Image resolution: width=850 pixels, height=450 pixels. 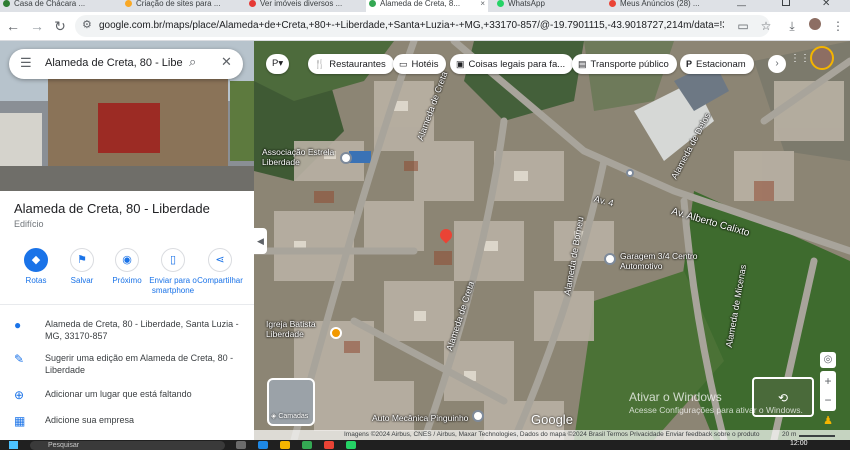 I want to click on window-minimize-icon: —, so click(x=741, y=5).